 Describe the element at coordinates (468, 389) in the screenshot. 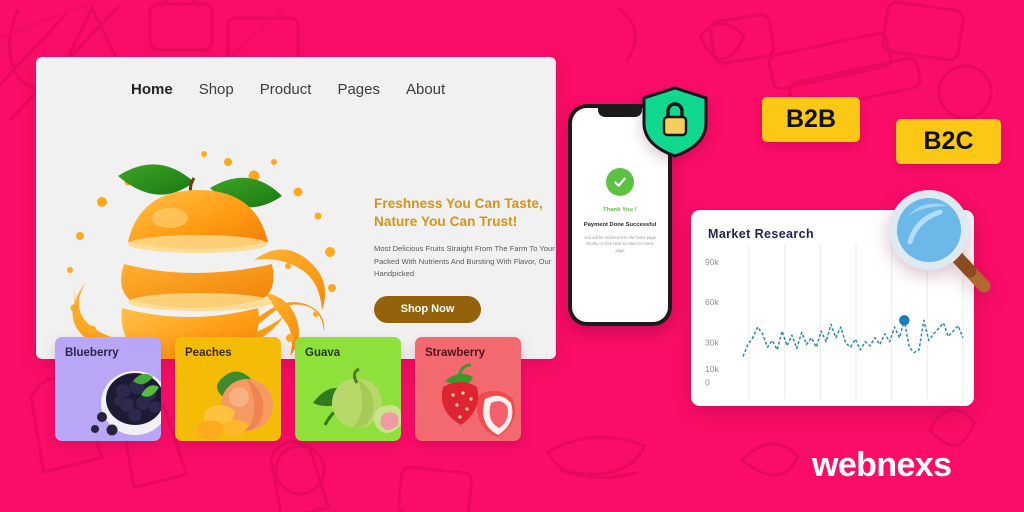

I see `fruit-card-strawberry: Strawberry` at that location.